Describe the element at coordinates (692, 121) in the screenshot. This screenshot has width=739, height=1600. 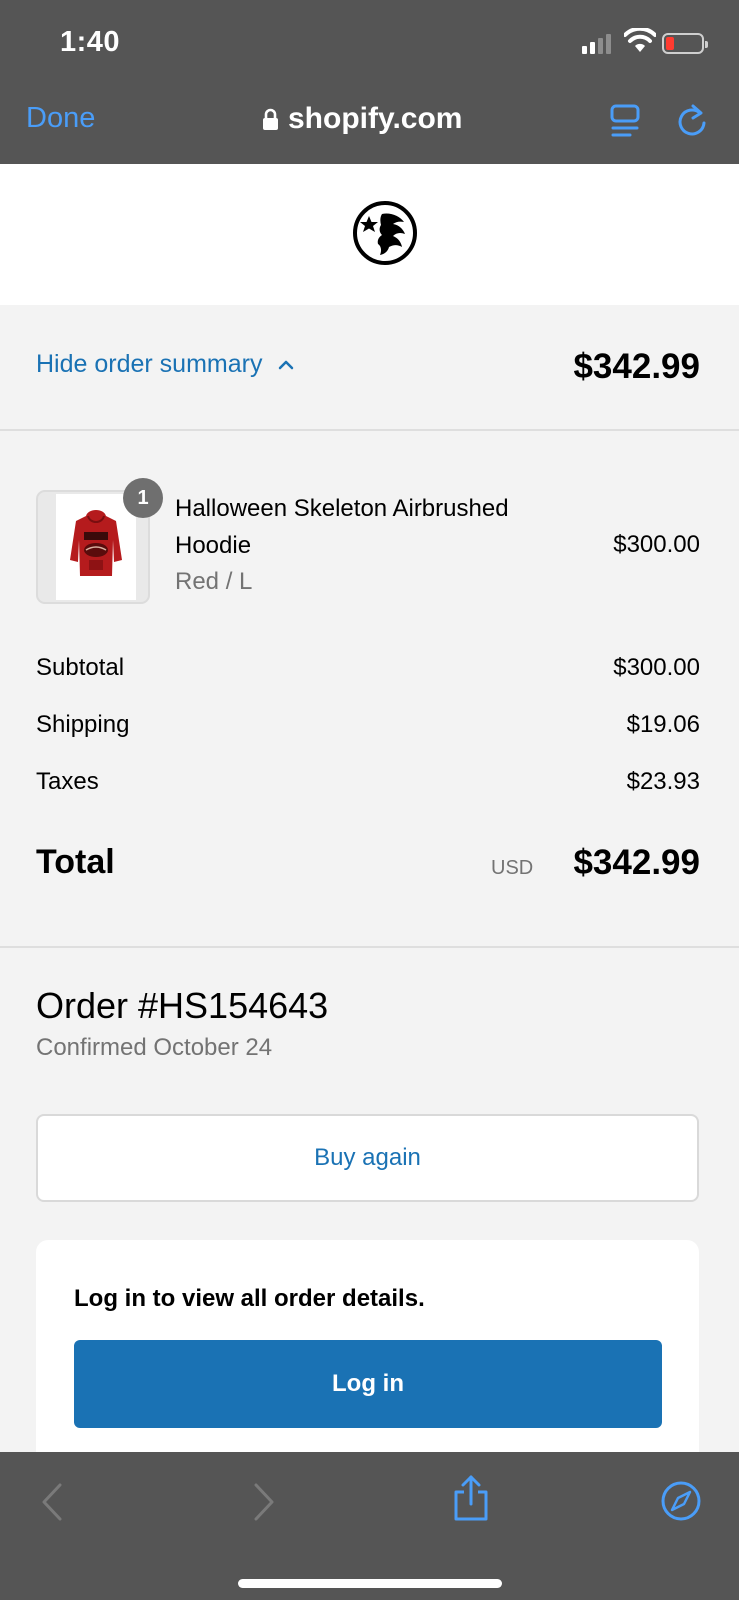
I see `reload-icon` at that location.